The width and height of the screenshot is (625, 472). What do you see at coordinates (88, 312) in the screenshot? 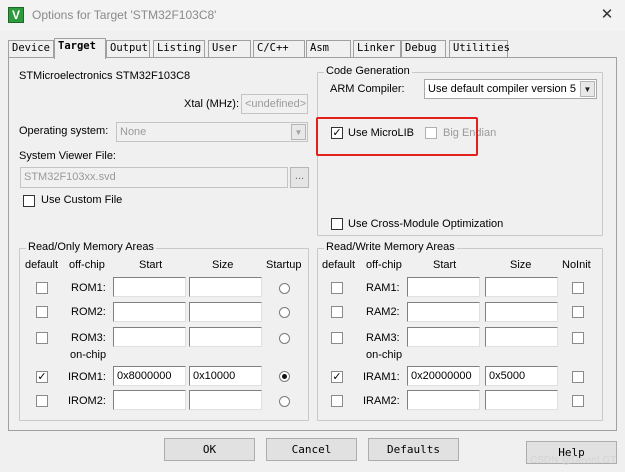
I see `rom2-label: ROM2:` at bounding box center [88, 312].